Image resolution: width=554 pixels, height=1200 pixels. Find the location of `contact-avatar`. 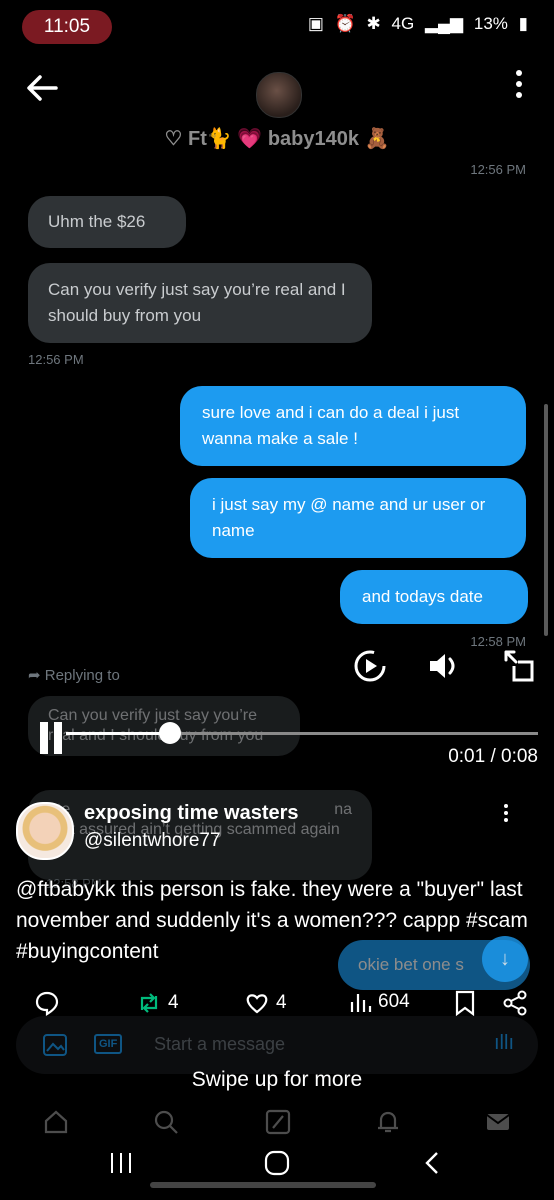

contact-avatar is located at coordinates (279, 95).